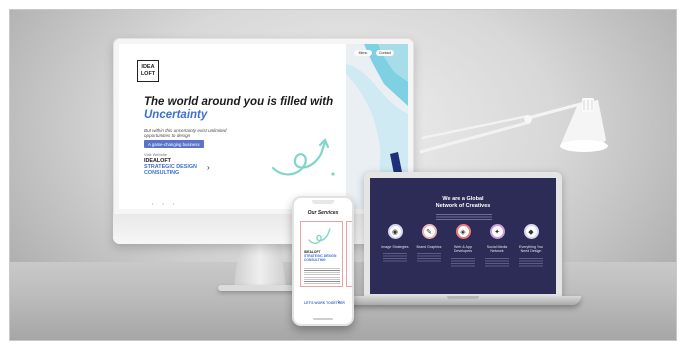 This screenshot has height=349, width=686. I want to click on idealoft-logo: IDEA LOFT, so click(148, 71).